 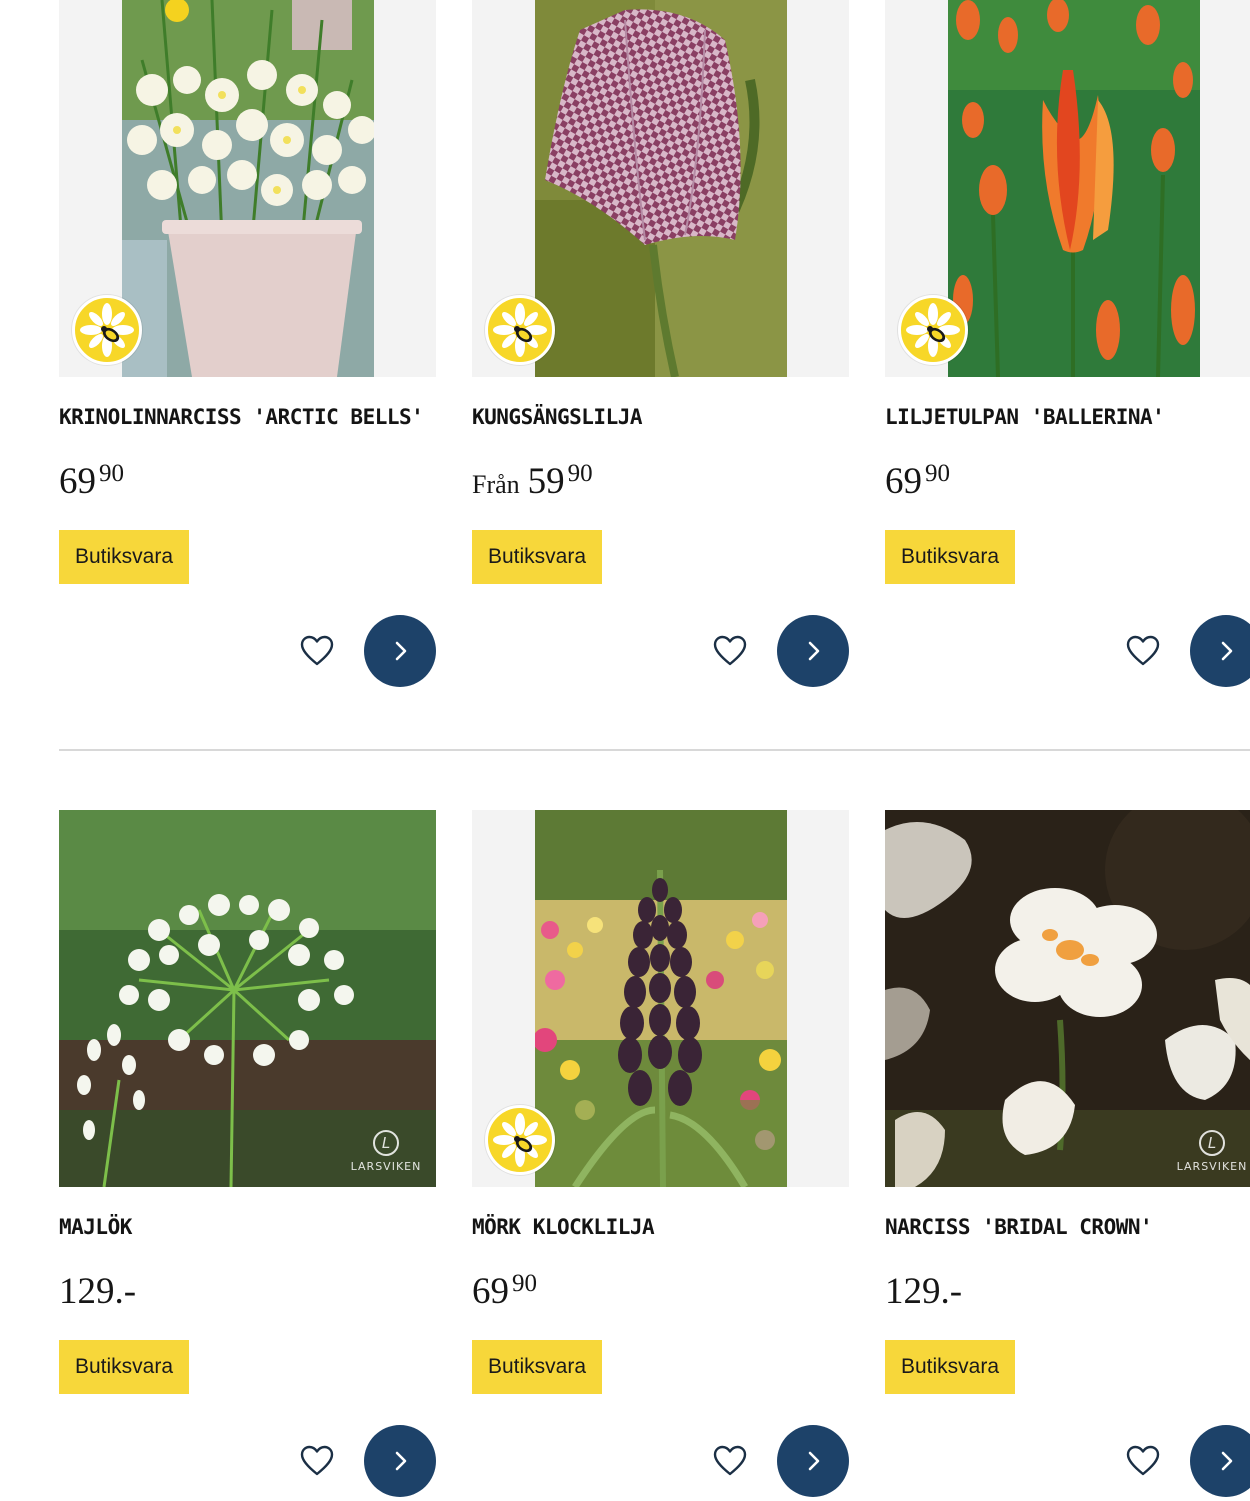 I want to click on product-name: LILJETULPAN 'BALLERINA', so click(x=1067, y=417).